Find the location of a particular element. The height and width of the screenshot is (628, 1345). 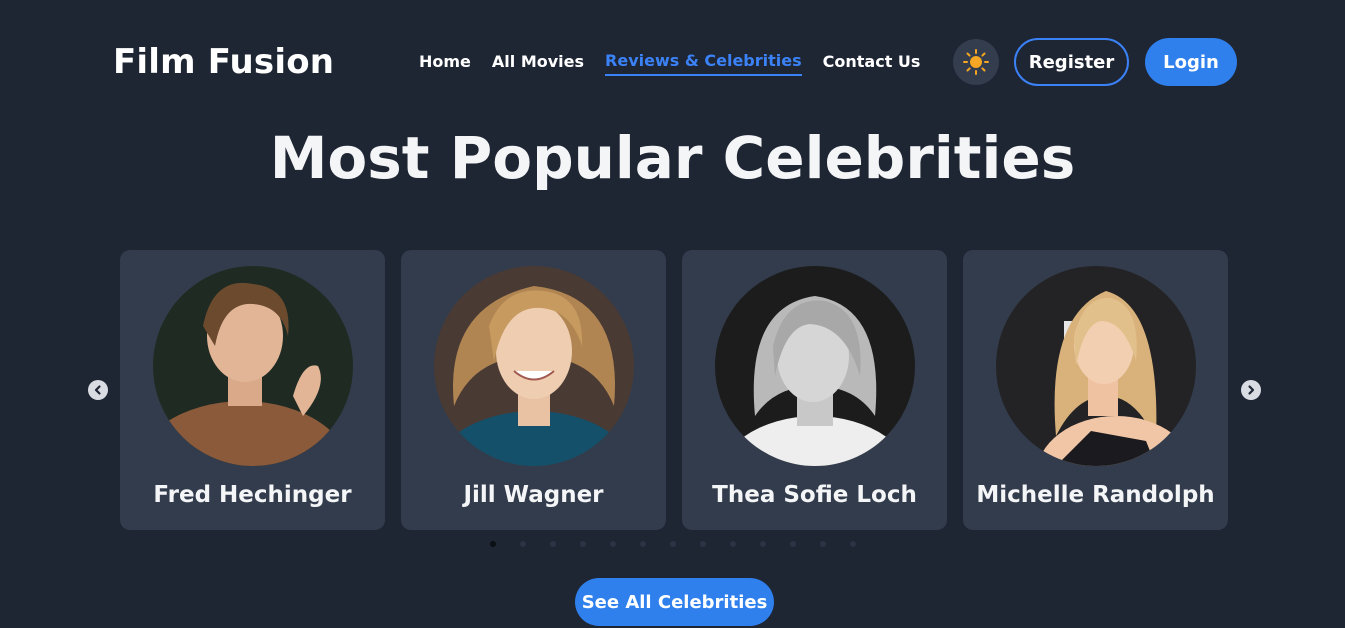

nav-link-reviews-celebrities: Reviews & Celebrities is located at coordinates (703, 63).